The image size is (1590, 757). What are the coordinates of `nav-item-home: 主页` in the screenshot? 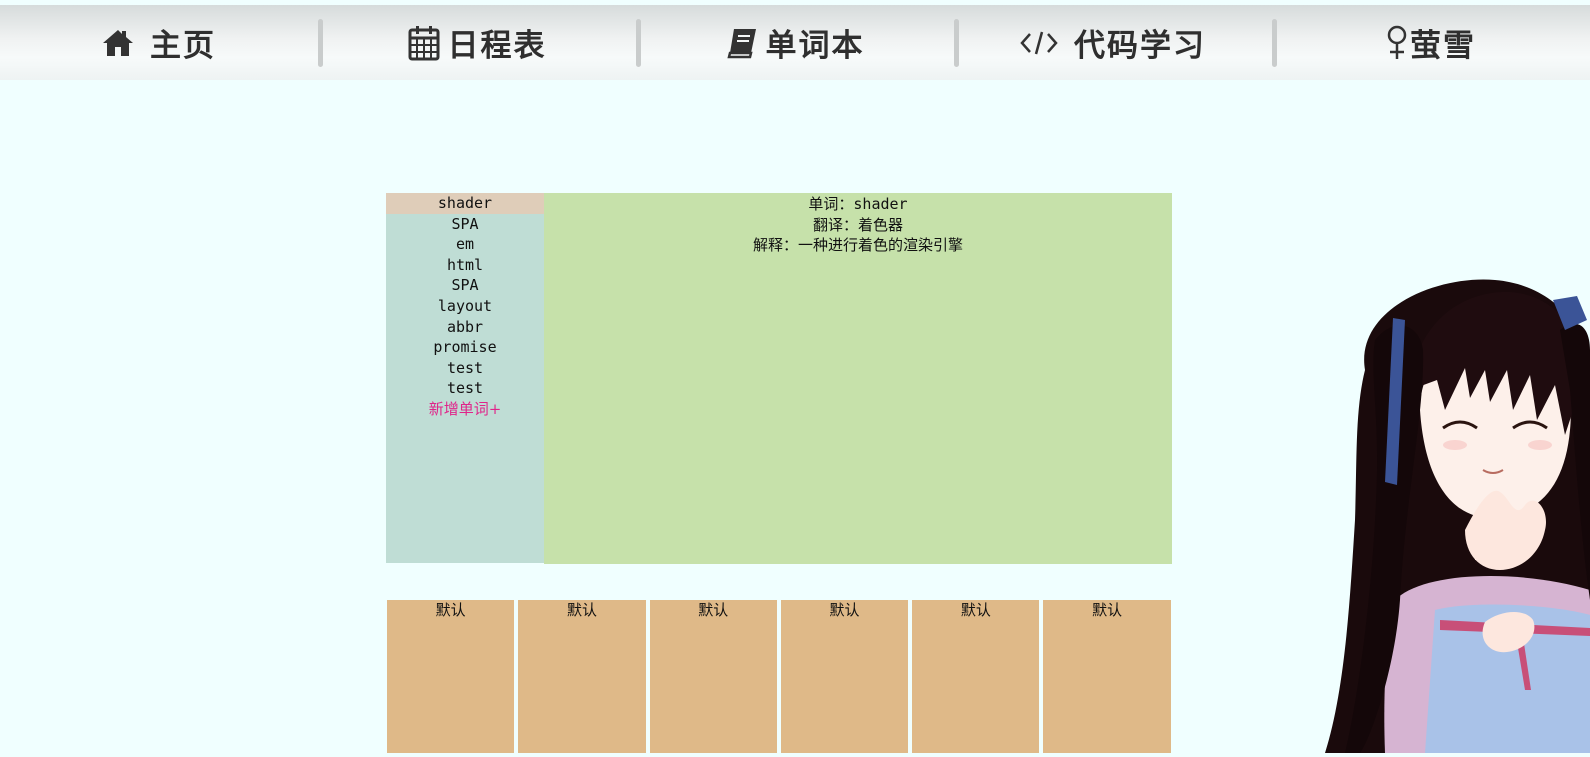 It's located at (159, 42).